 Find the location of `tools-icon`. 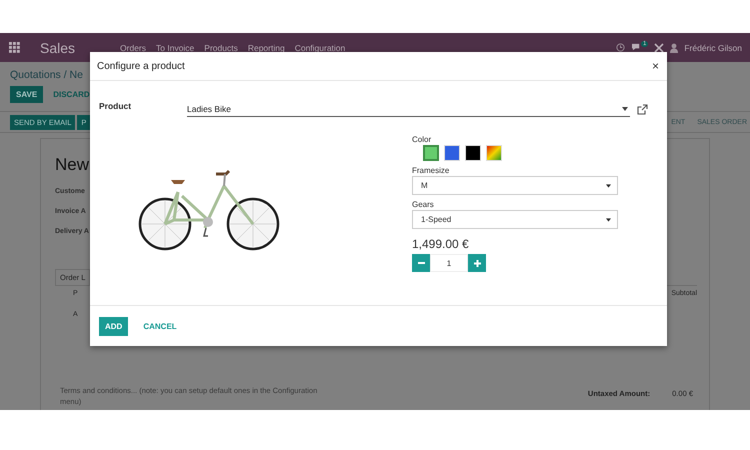

tools-icon is located at coordinates (659, 47).